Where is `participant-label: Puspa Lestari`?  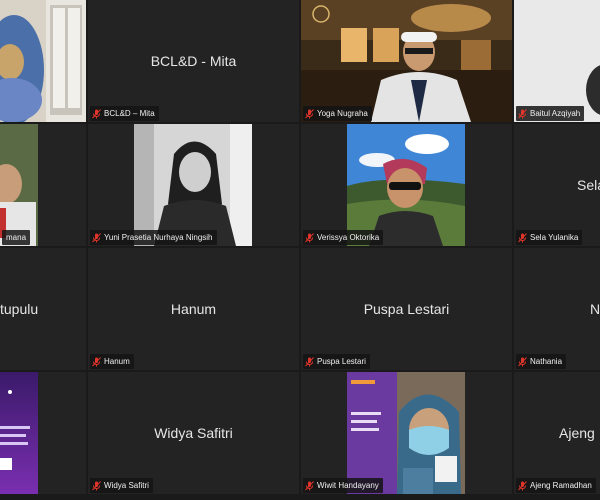
participant-label: Puspa Lestari is located at coordinates (336, 361).